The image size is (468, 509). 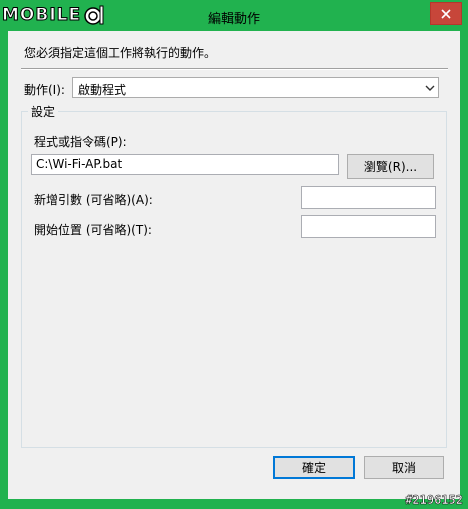 What do you see at coordinates (234, 69) in the screenshot?
I see `divider` at bounding box center [234, 69].